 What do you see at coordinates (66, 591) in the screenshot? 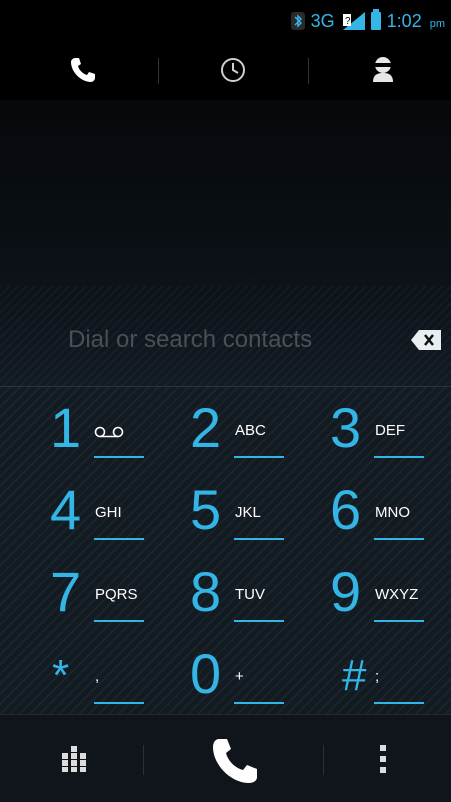
I see `key-digit: 7` at bounding box center [66, 591].